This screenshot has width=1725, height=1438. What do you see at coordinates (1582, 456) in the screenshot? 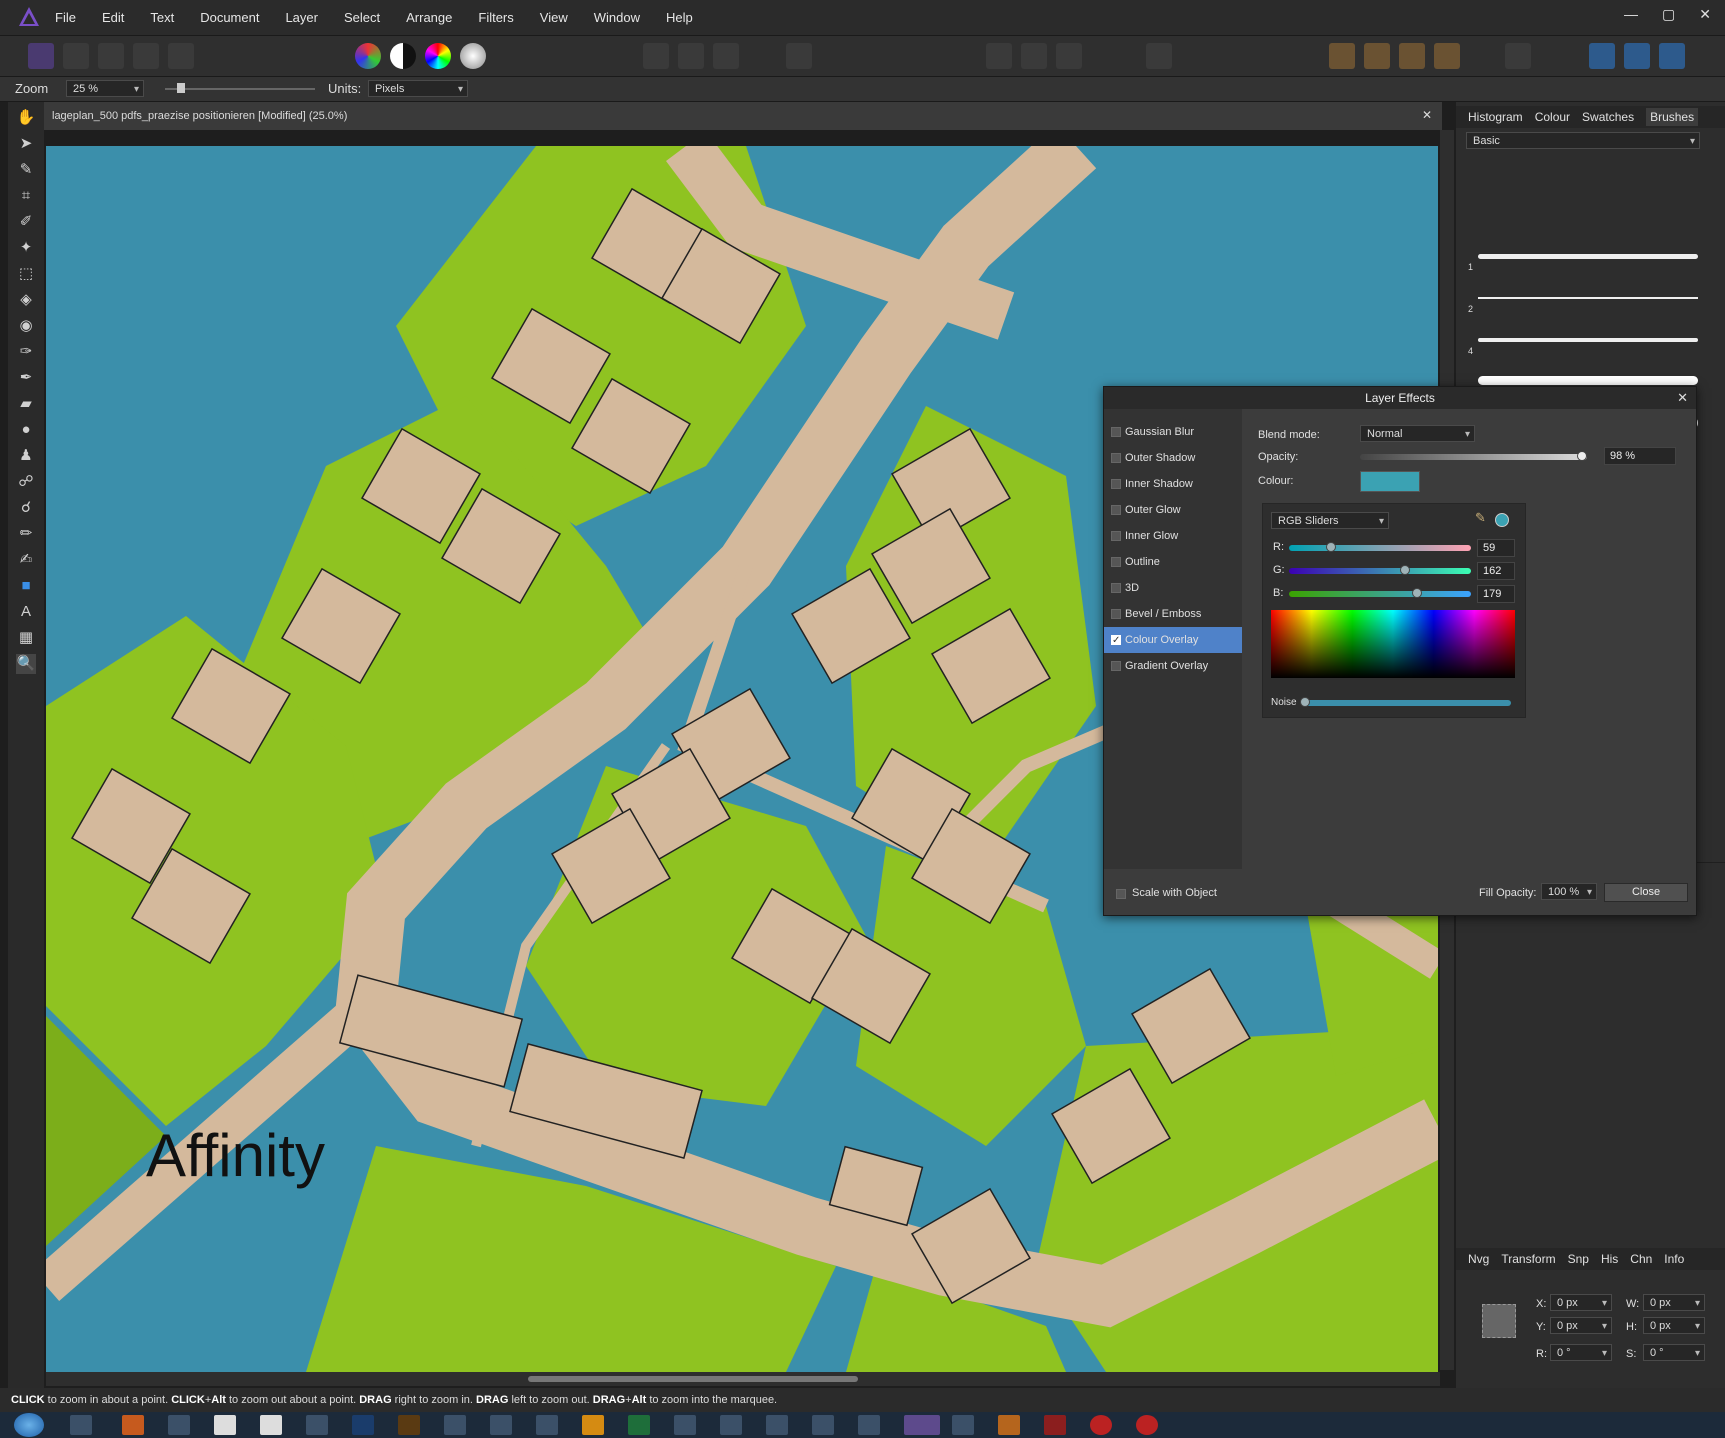
I see `opacity-slider-knob` at bounding box center [1582, 456].